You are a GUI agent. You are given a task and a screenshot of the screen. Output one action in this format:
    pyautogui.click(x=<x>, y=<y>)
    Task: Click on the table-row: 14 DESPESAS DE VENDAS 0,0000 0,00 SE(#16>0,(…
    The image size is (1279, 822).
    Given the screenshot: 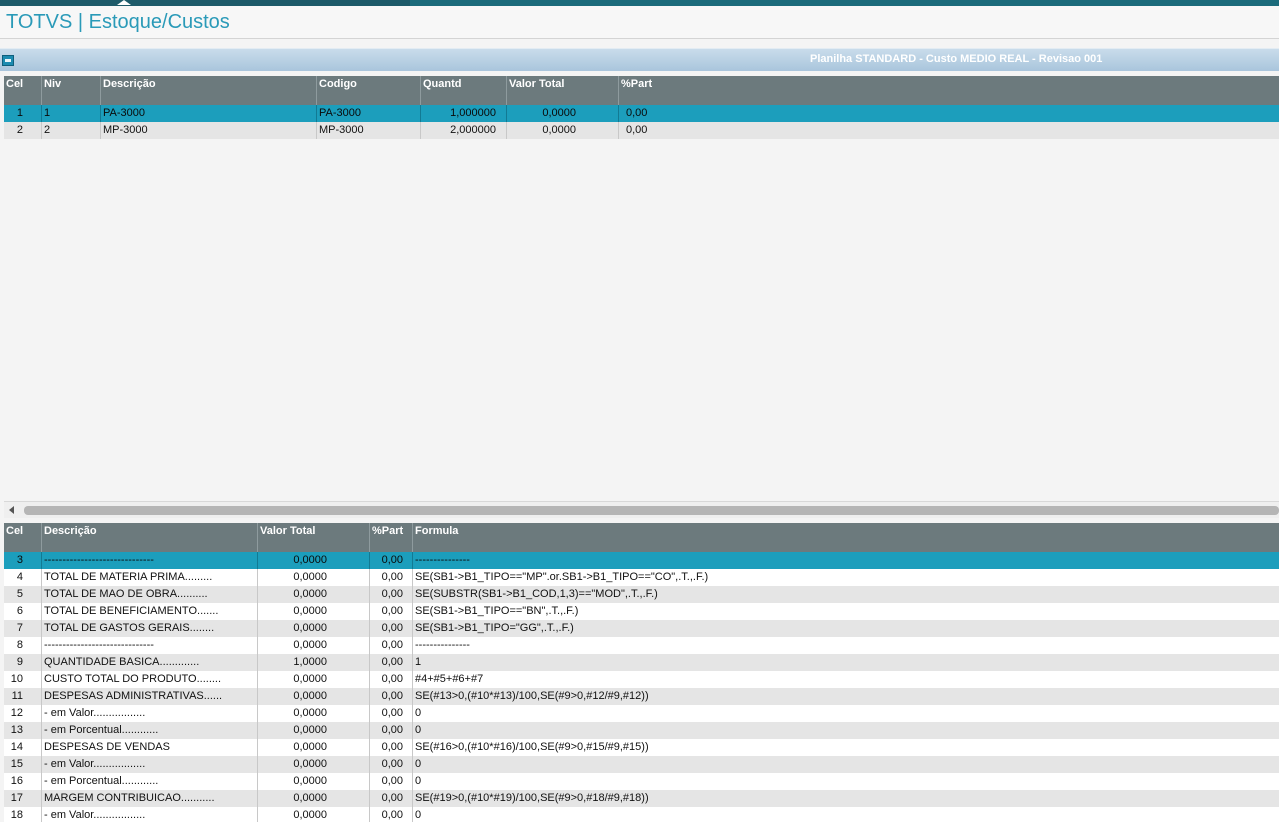 What is the action you would take?
    pyautogui.click(x=641, y=747)
    